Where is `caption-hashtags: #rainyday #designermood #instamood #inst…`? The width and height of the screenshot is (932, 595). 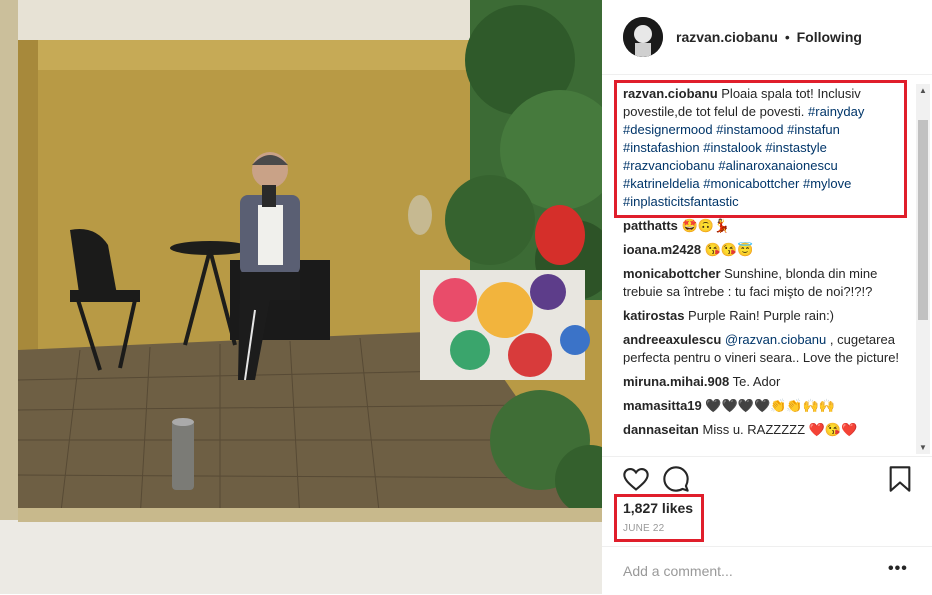
caption-hashtags: #rainyday #designermood #instamood #inst… is located at coordinates (743, 156).